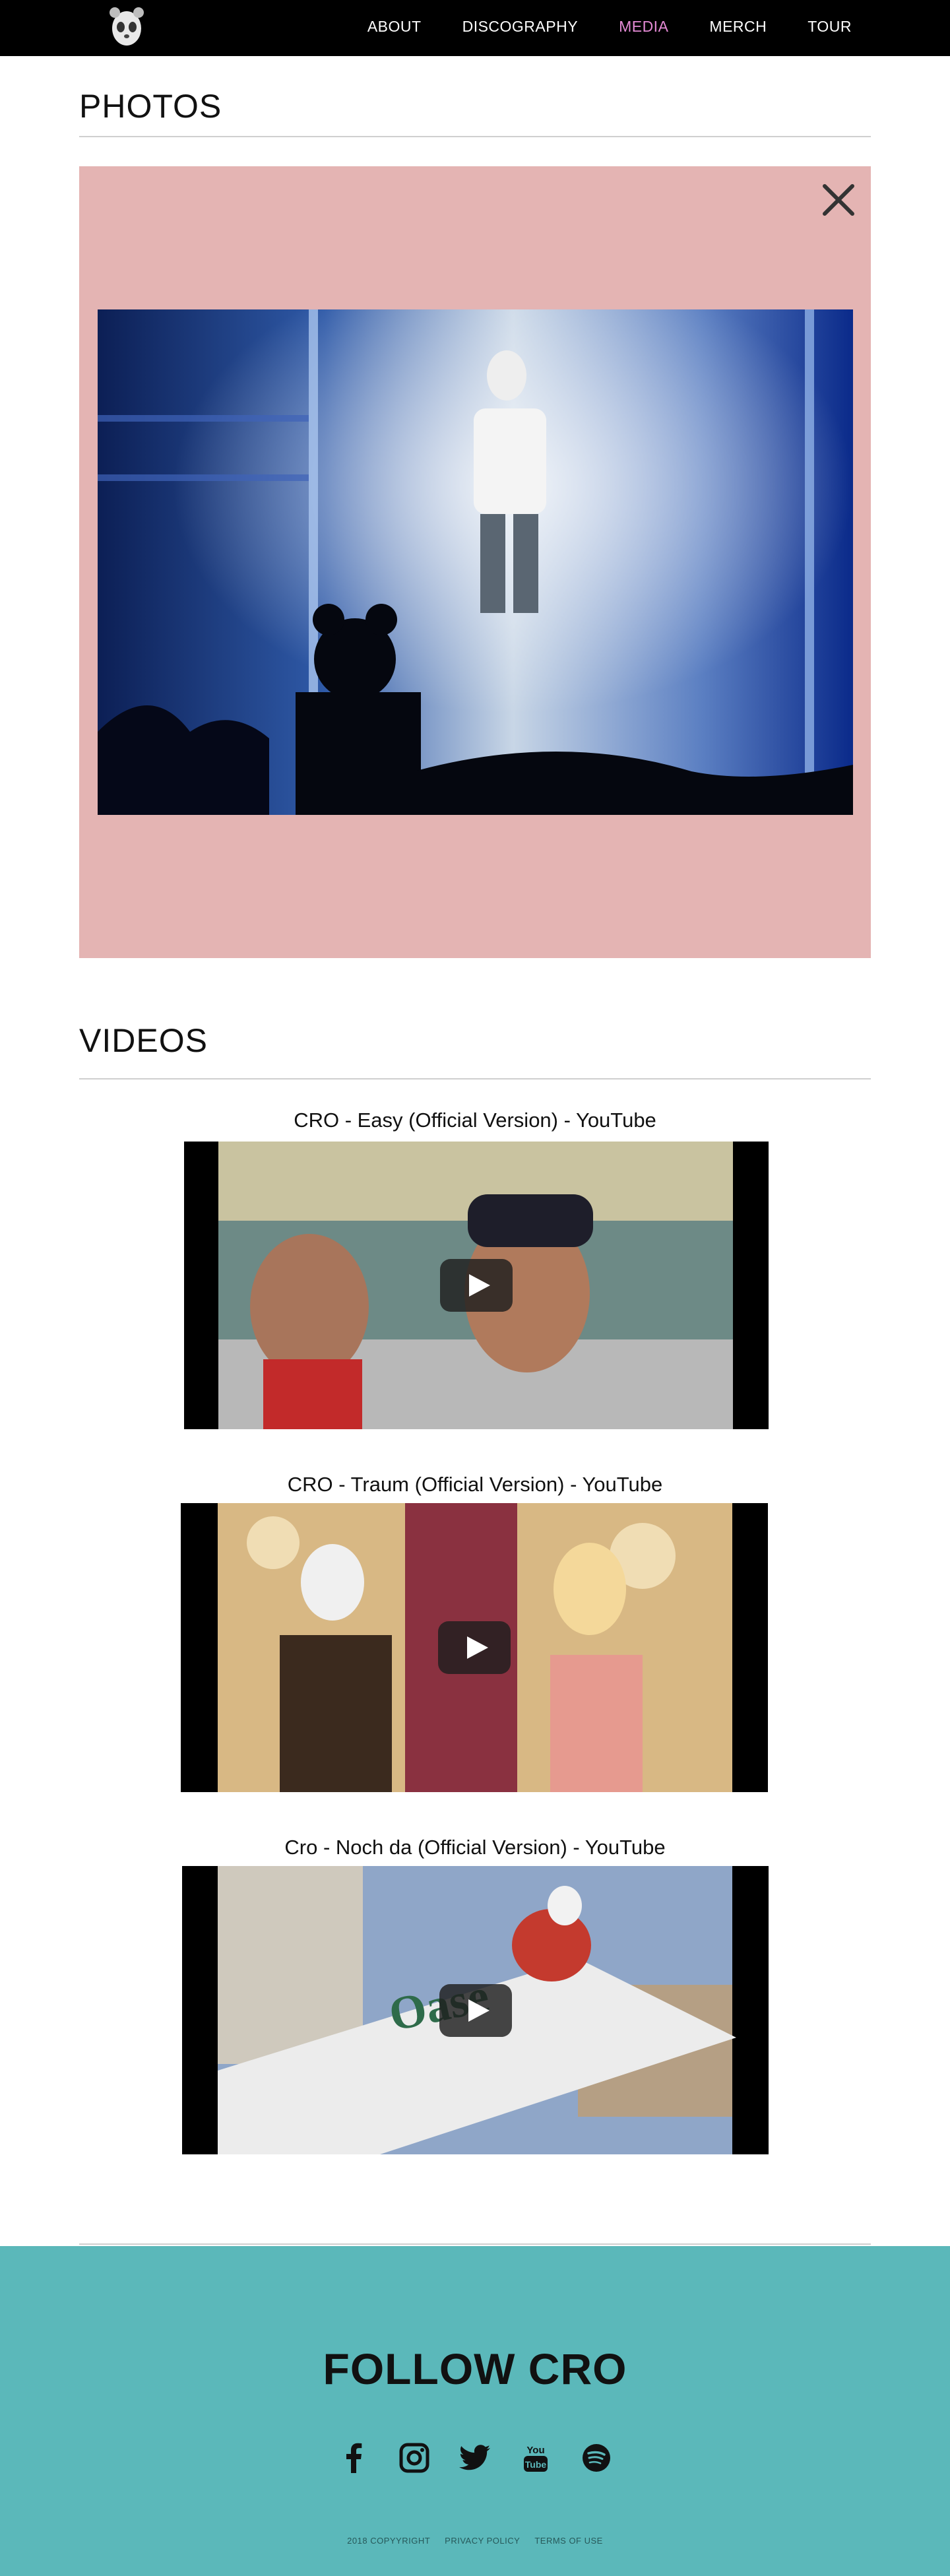  I want to click on video-player-noch-da: Oase, so click(475, 2010).